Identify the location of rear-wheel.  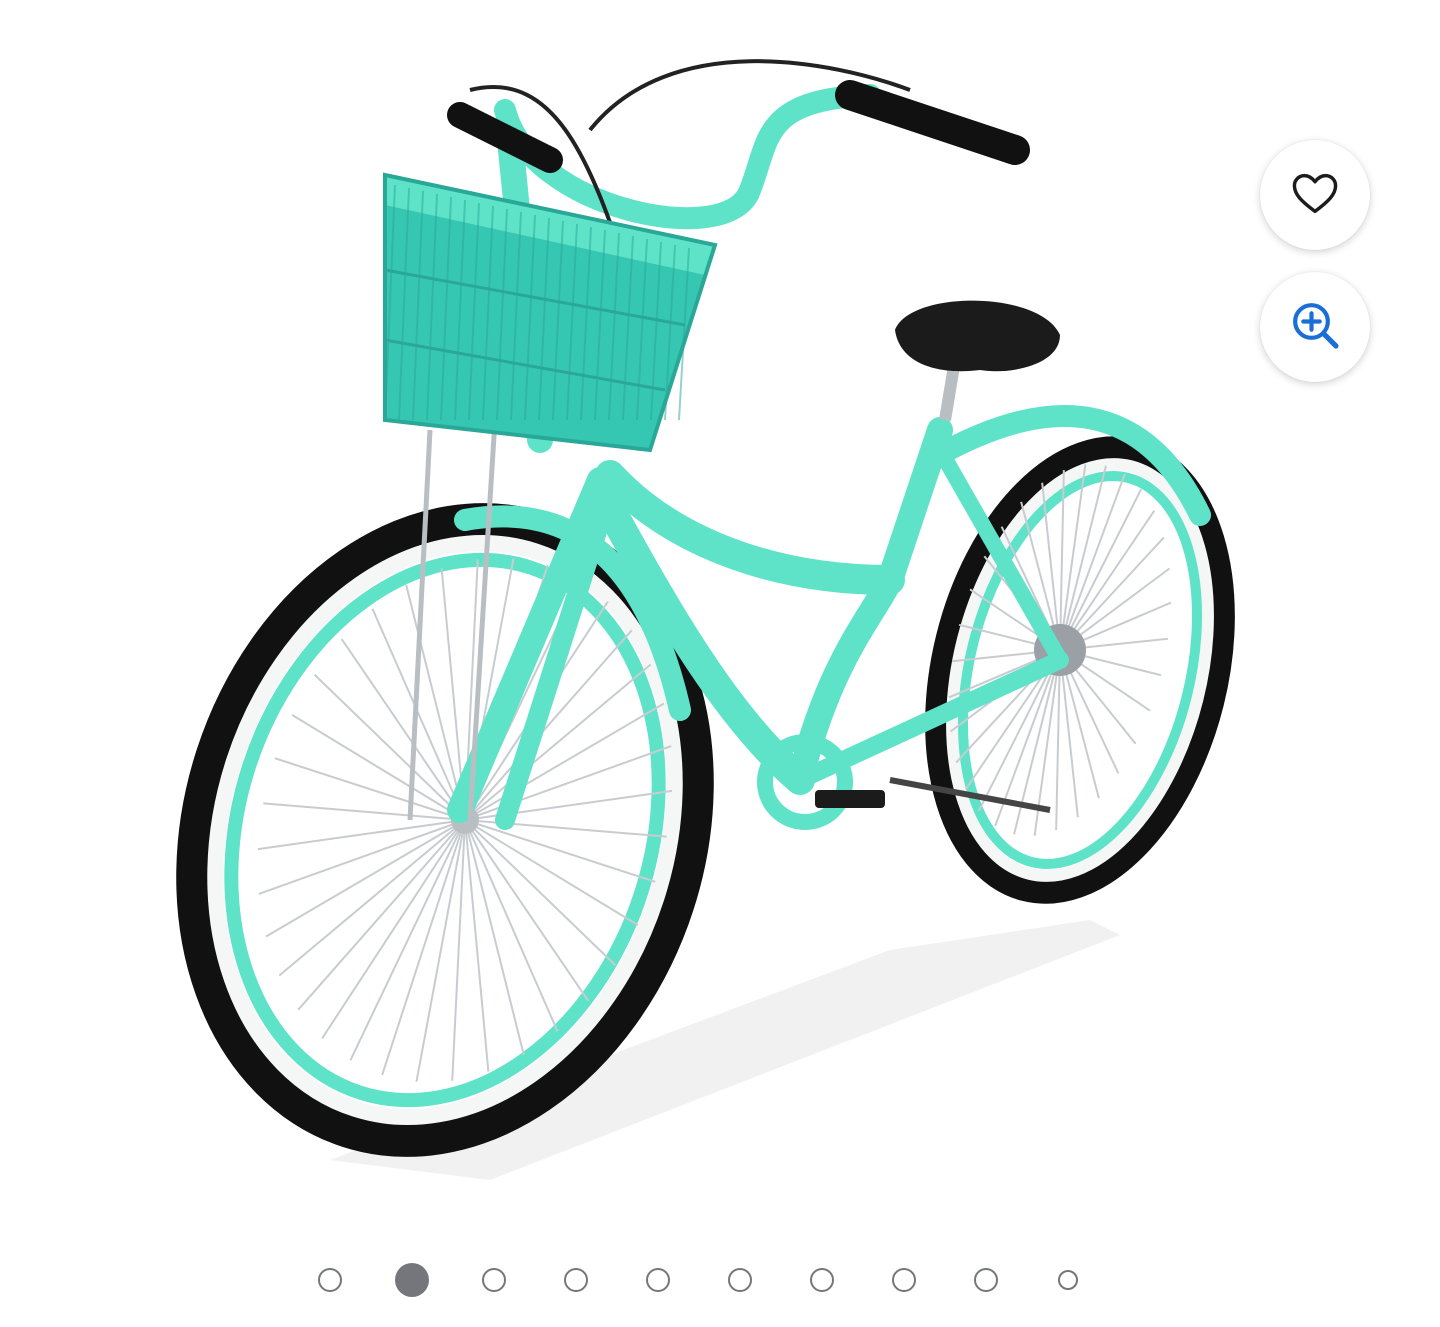
(1080, 670).